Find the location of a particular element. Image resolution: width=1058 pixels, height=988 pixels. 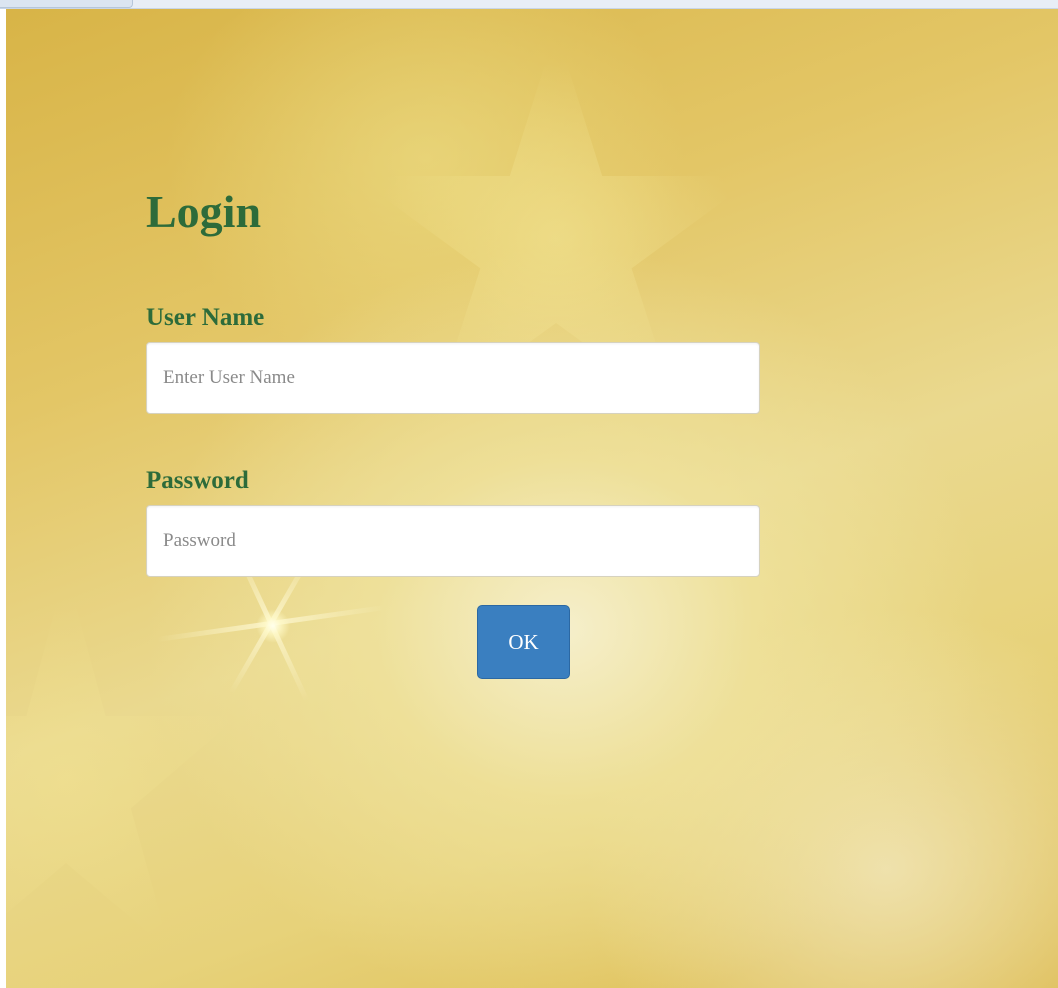

password-input is located at coordinates (453, 541).